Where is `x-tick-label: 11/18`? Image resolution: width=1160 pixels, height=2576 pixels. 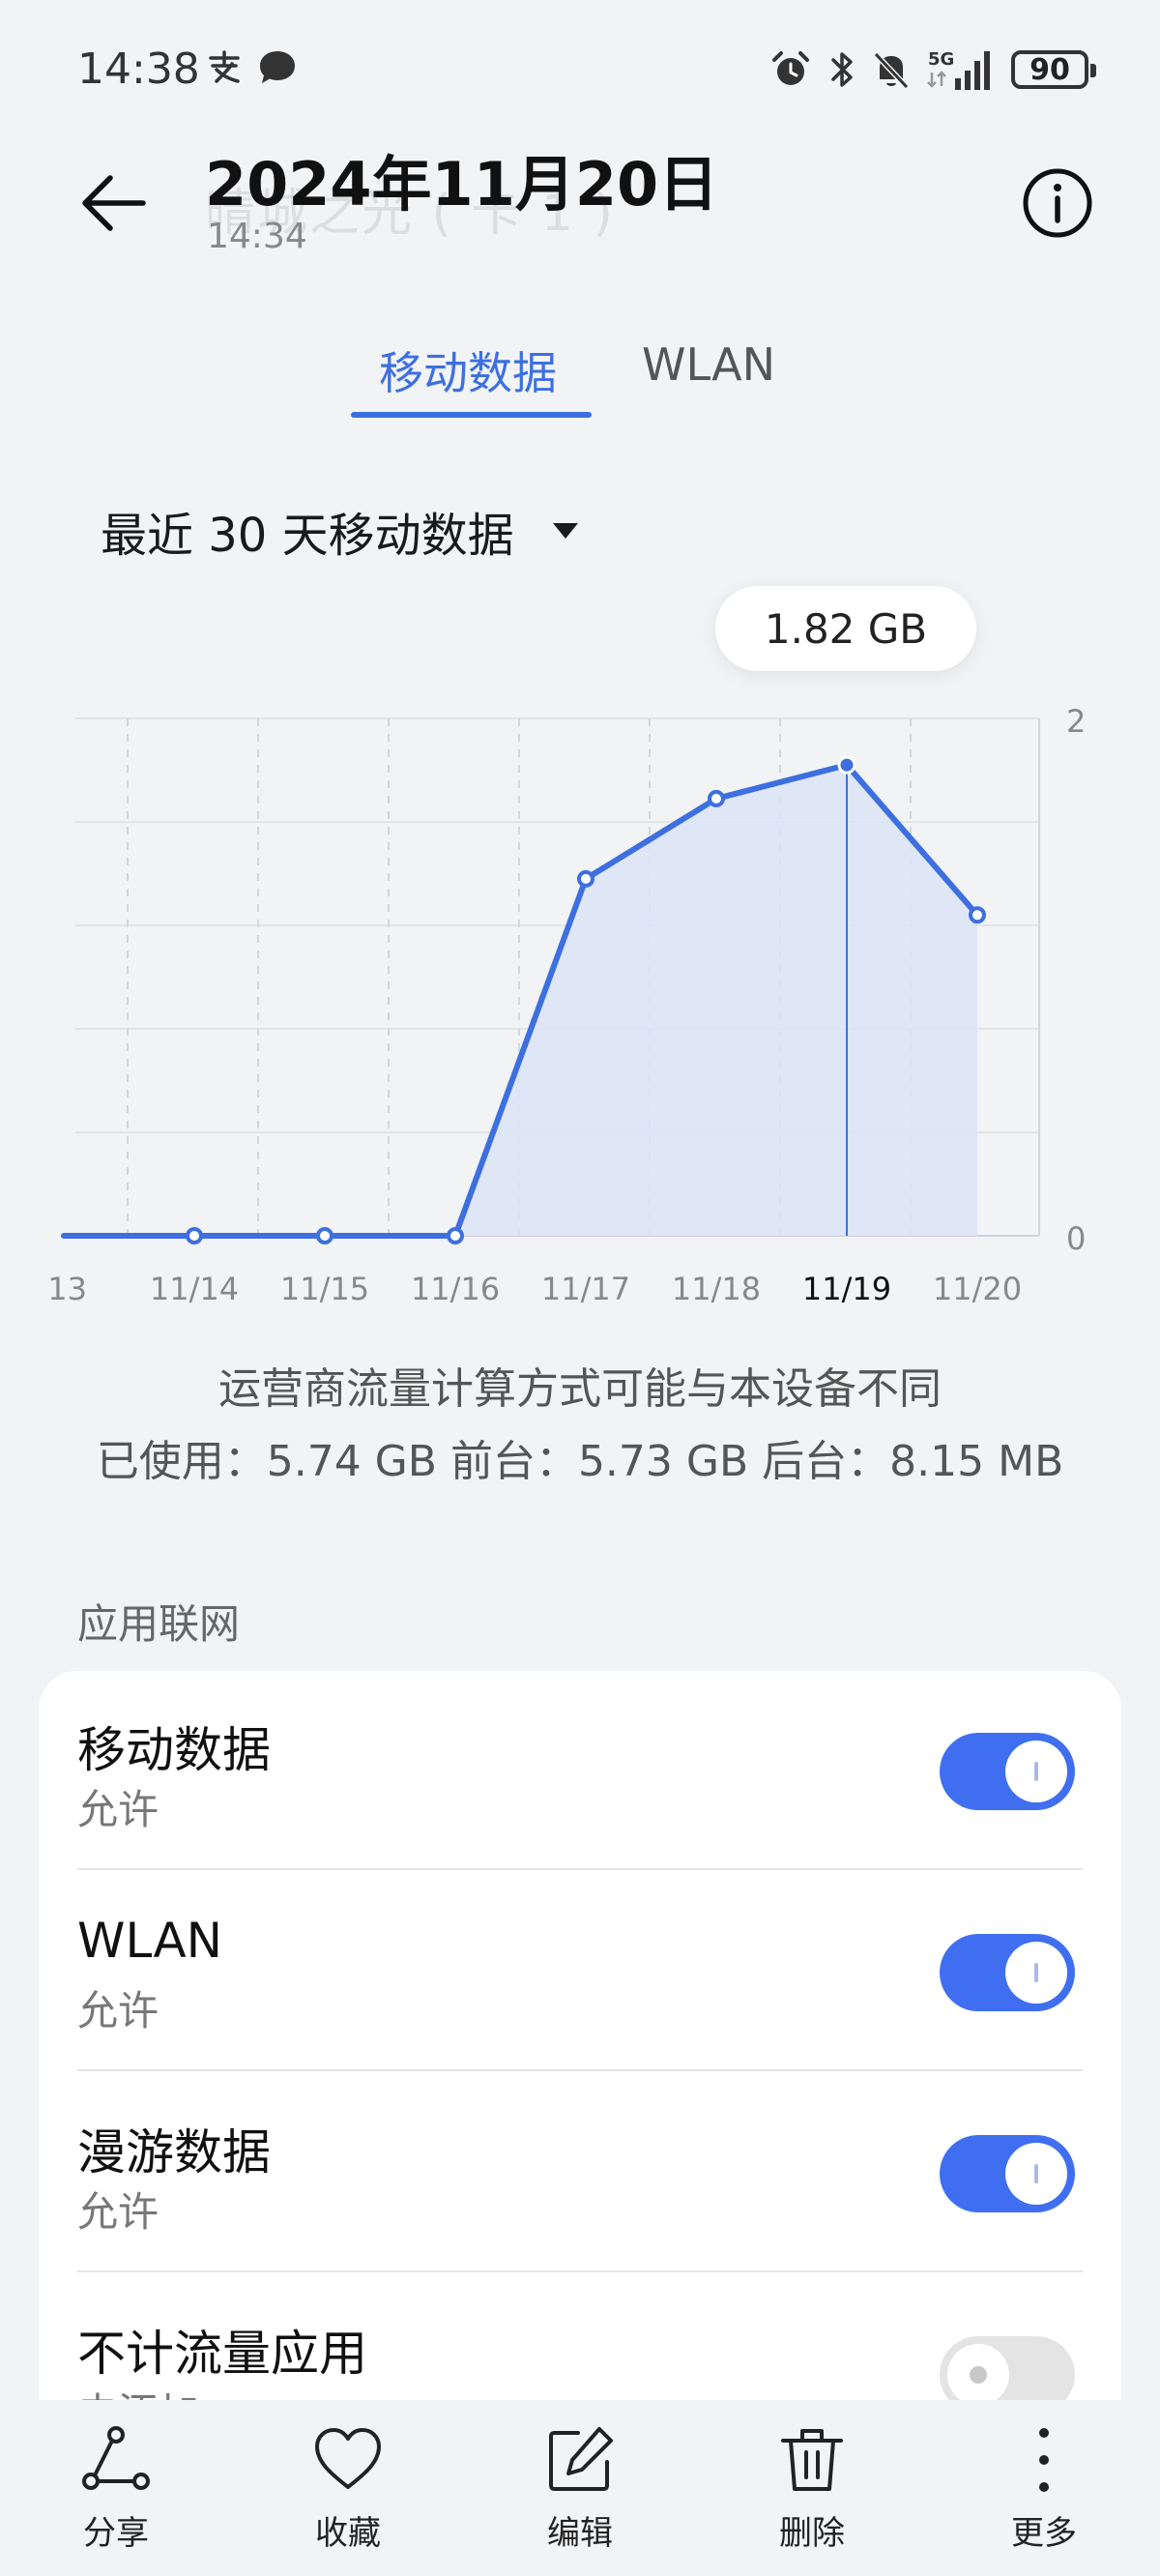
x-tick-label: 11/18 is located at coordinates (716, 1288).